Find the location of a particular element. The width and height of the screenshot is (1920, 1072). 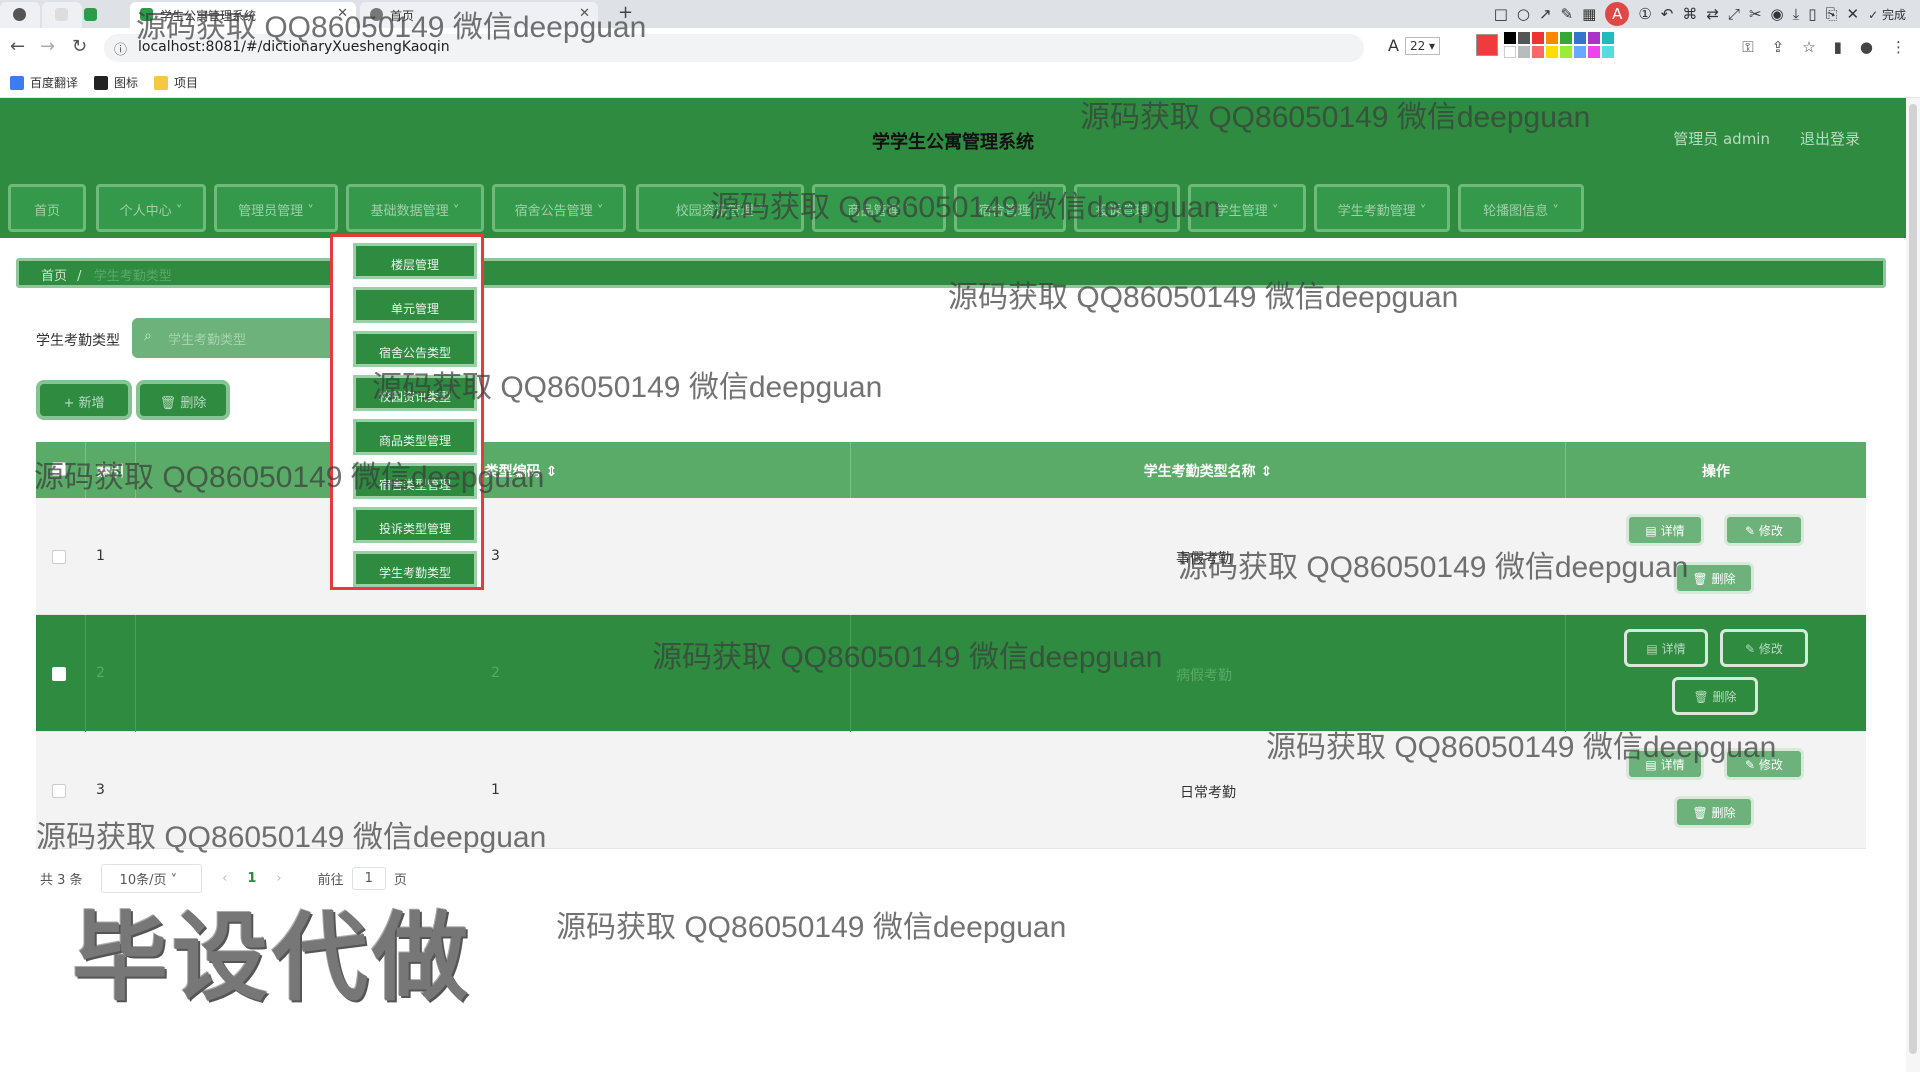

menu-goods: 商品管理 ˅ is located at coordinates (879, 208).